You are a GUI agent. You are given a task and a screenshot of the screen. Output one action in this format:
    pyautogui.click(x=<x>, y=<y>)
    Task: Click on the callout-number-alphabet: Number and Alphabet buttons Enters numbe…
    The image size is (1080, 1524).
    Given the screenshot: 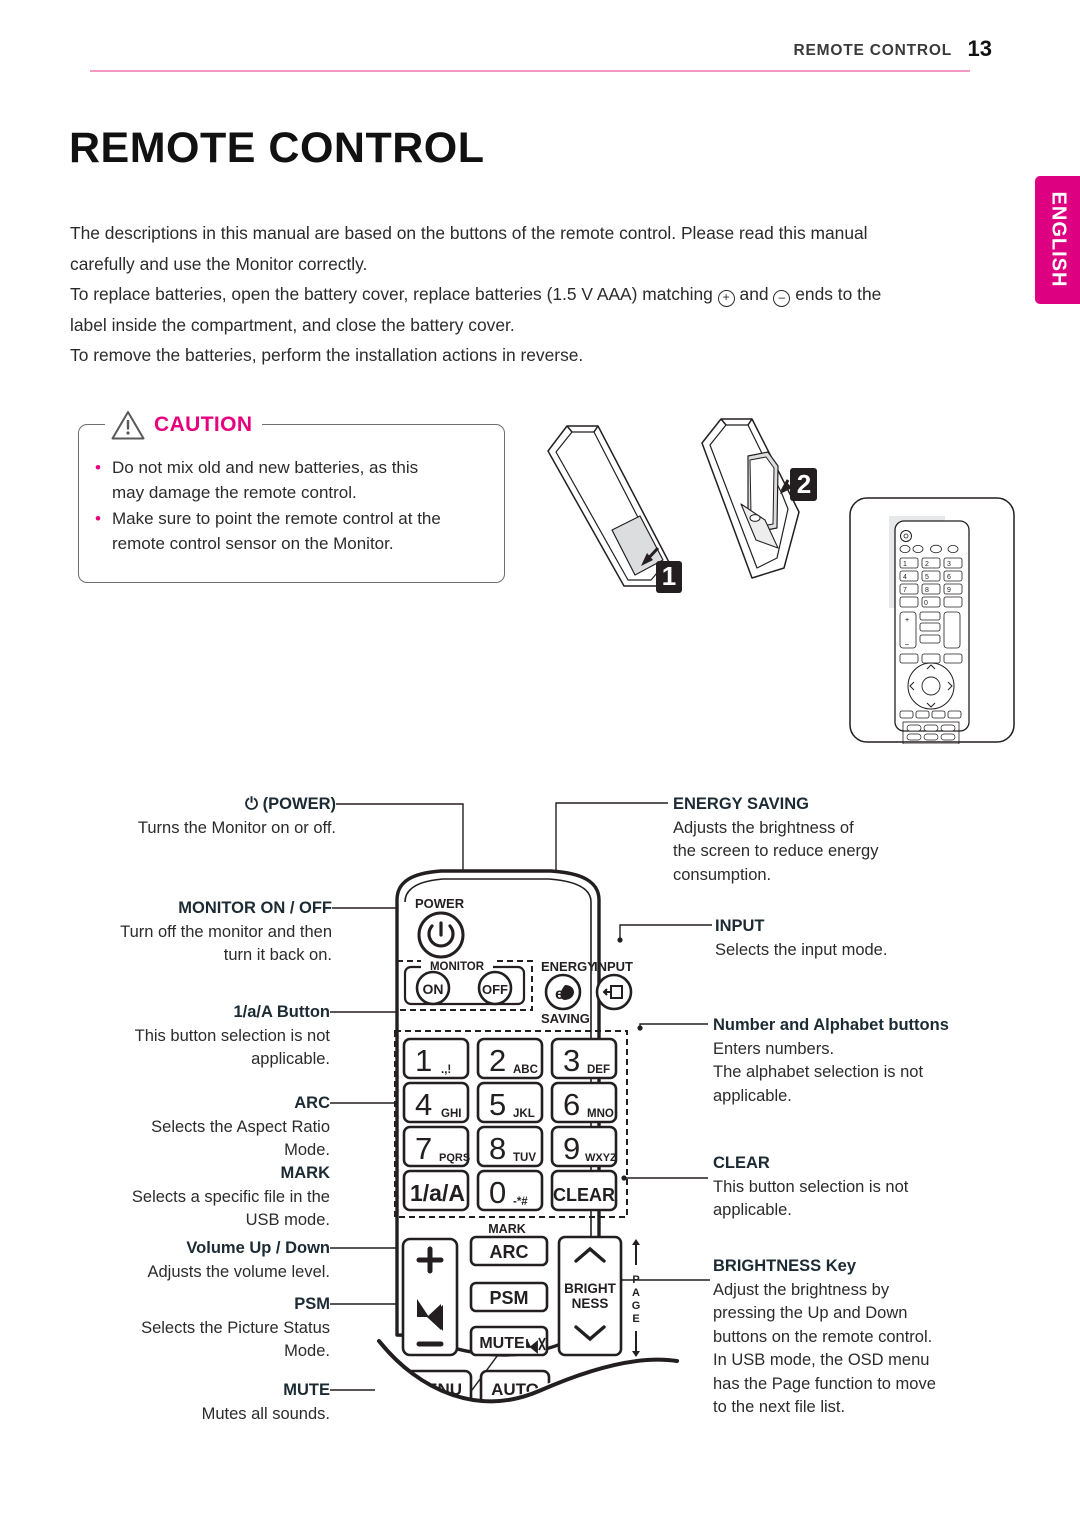 What is the action you would take?
    pyautogui.click(x=873, y=1061)
    